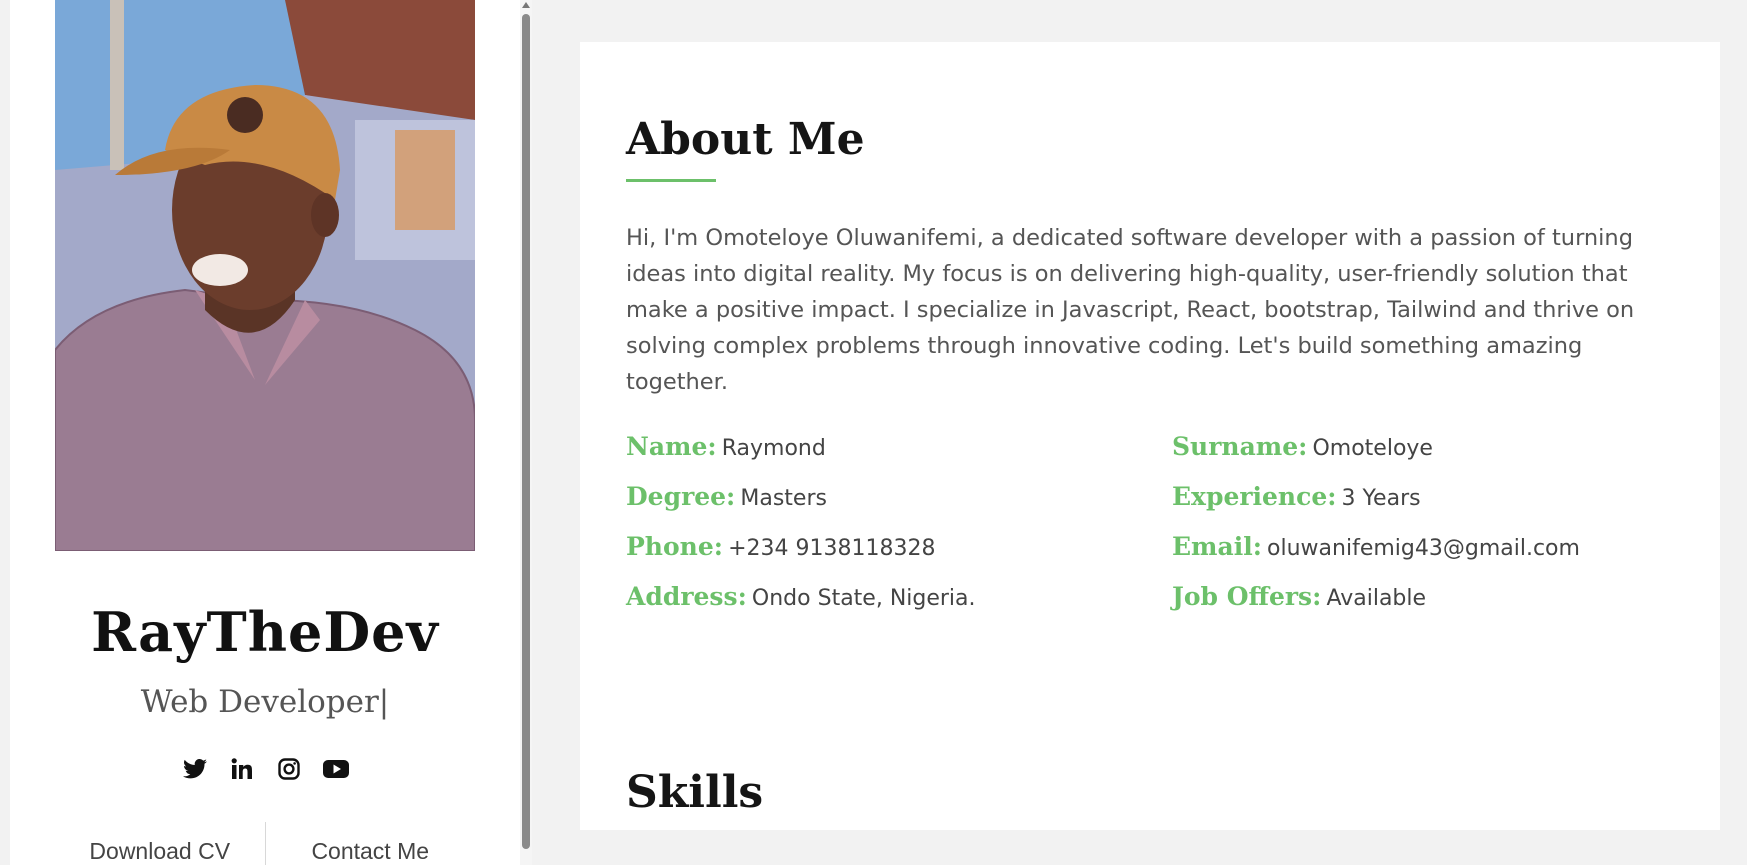 The height and width of the screenshot is (865, 1747). I want to click on info-value: Ondo State, Nigeria., so click(863, 598).